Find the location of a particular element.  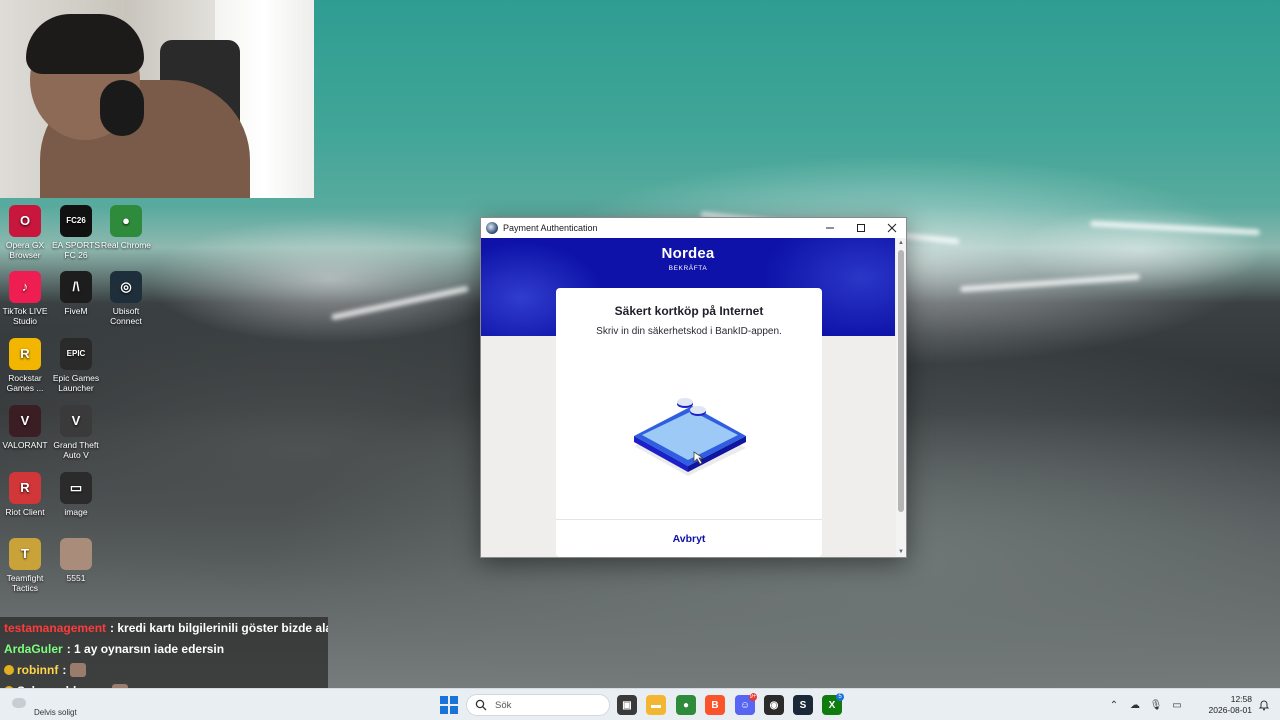

maximize-icon is located at coordinates (860, 228).